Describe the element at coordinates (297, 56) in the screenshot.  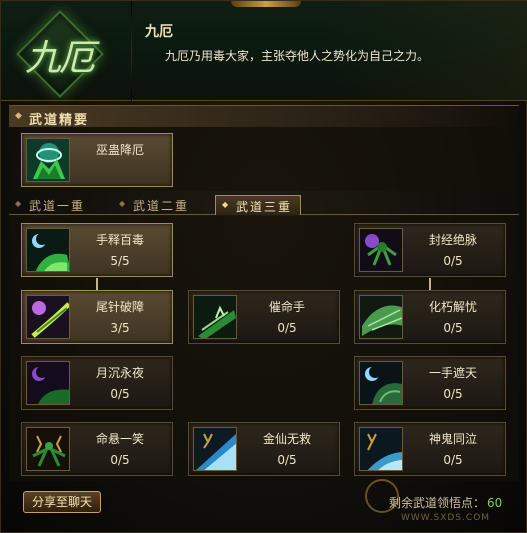
I see `sect-description: 九厄乃用毒大家，主张夺他人之势化为自己之力。` at that location.